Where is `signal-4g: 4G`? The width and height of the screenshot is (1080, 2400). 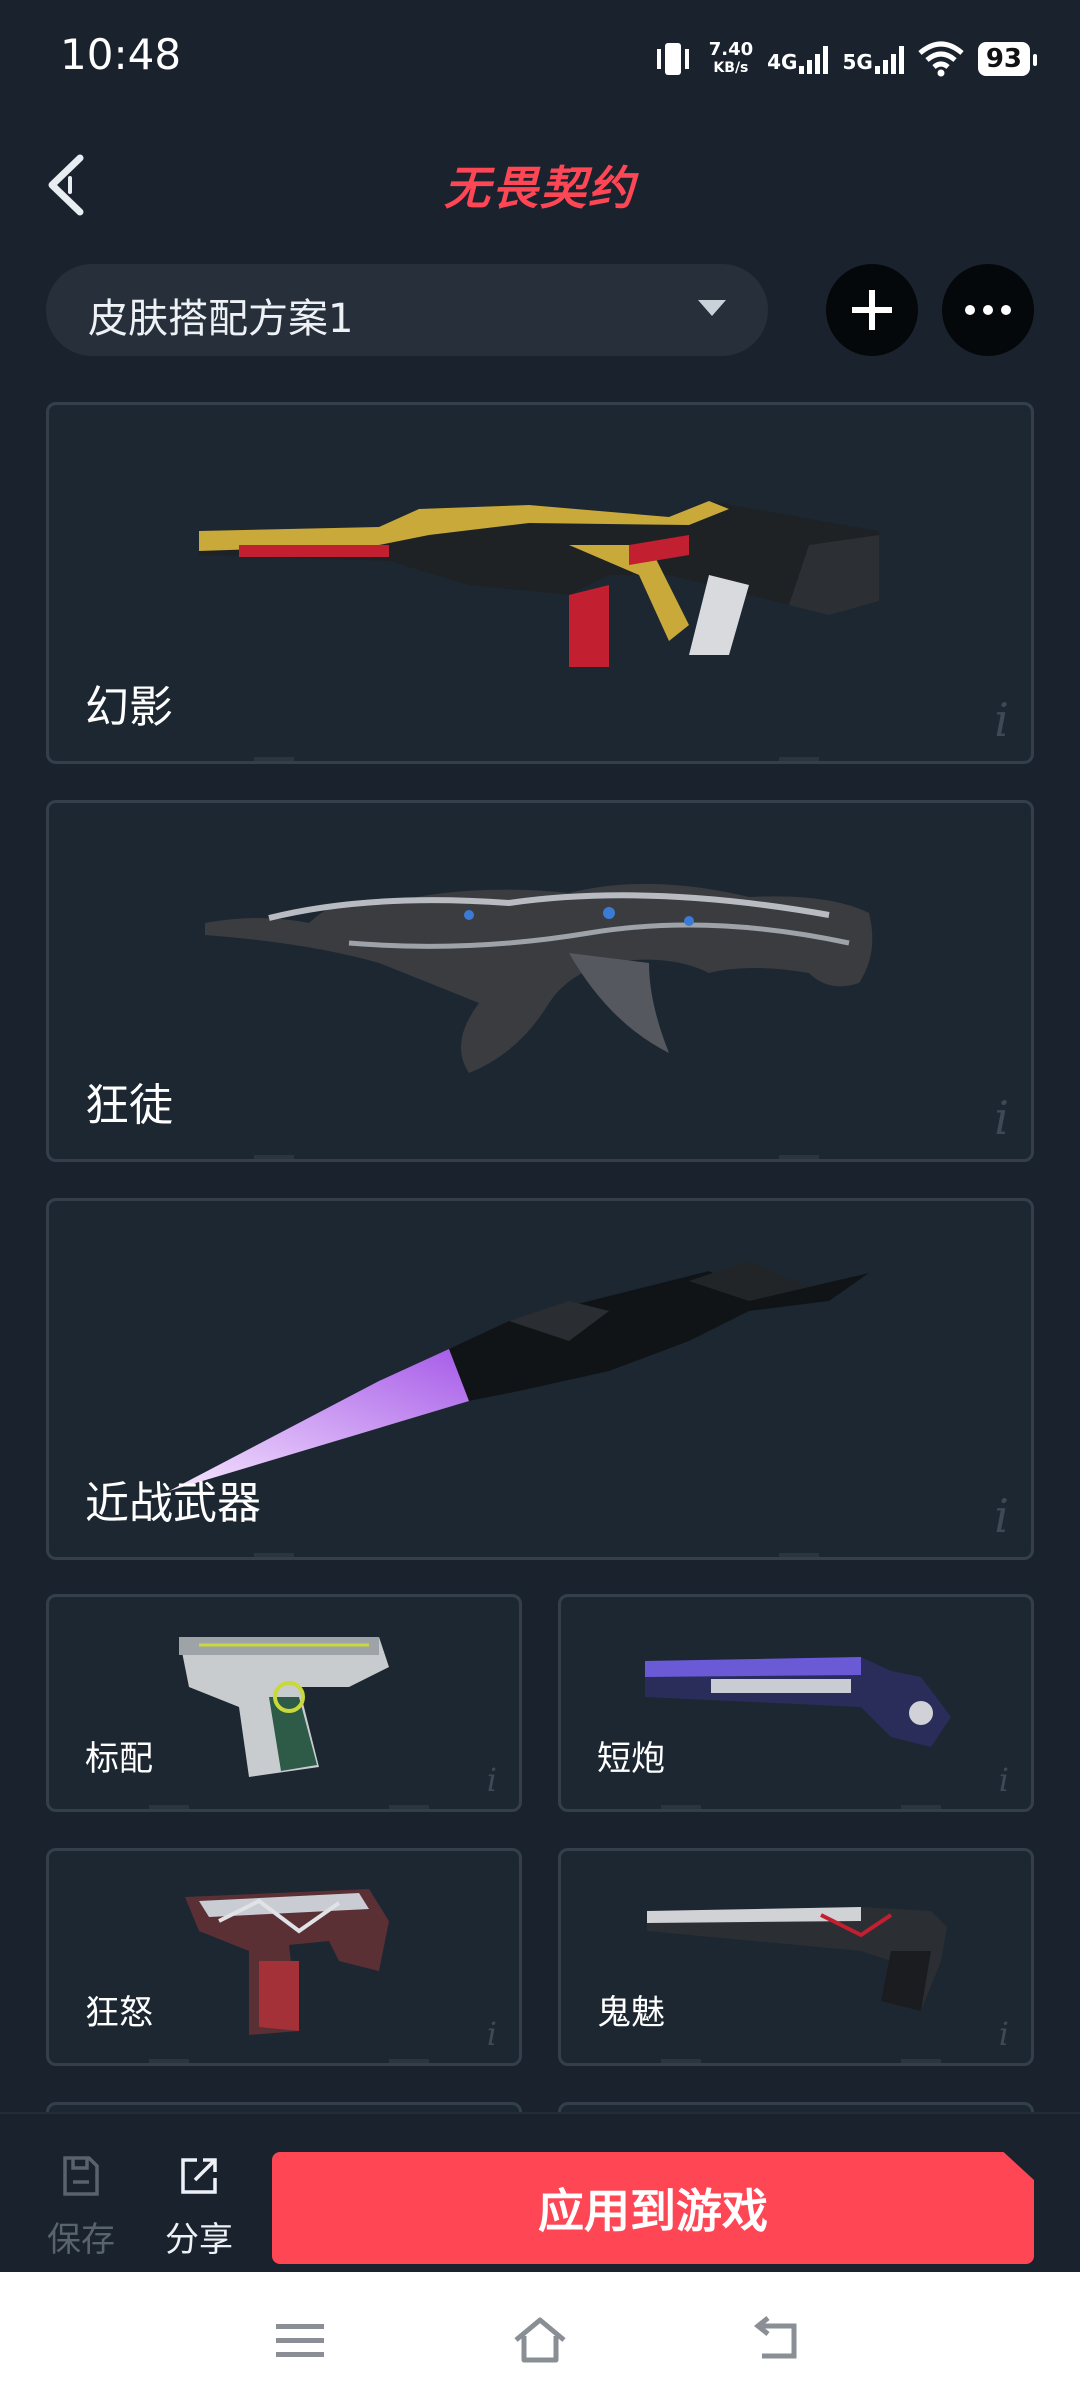 signal-4g: 4G is located at coordinates (798, 59).